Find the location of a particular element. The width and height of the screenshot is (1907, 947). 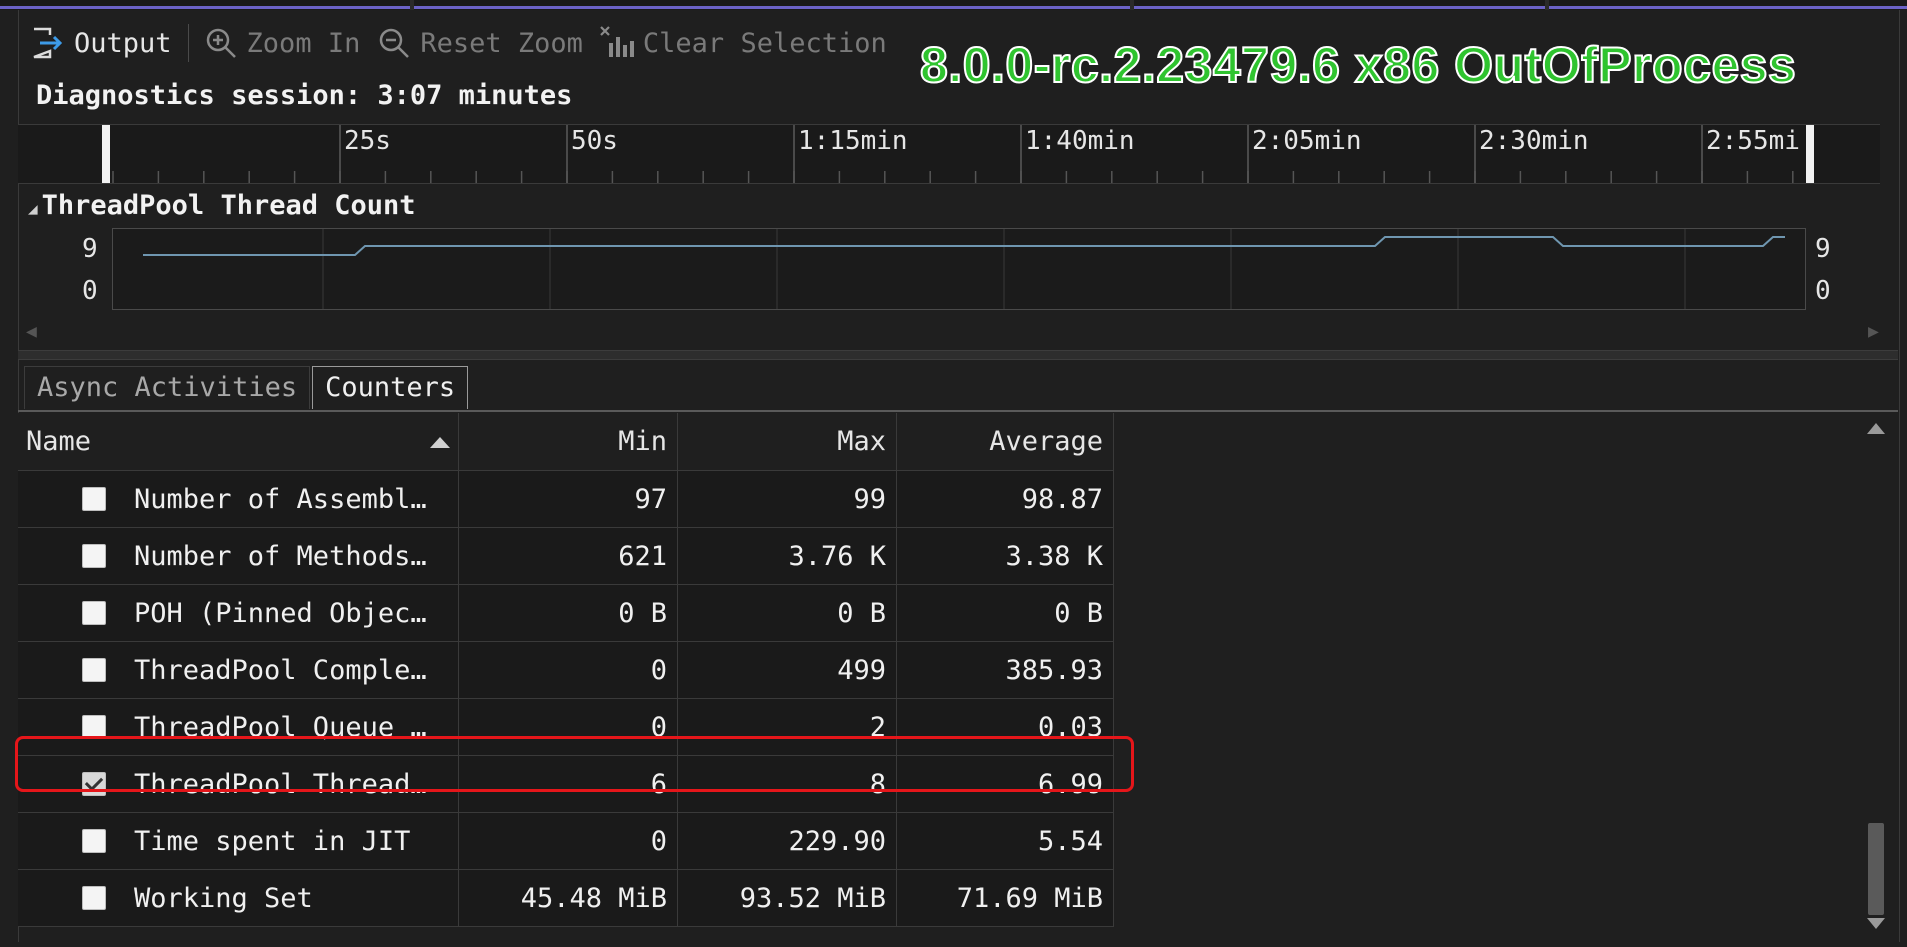

cell-average: 3.38 K is located at coordinates (1005, 556).